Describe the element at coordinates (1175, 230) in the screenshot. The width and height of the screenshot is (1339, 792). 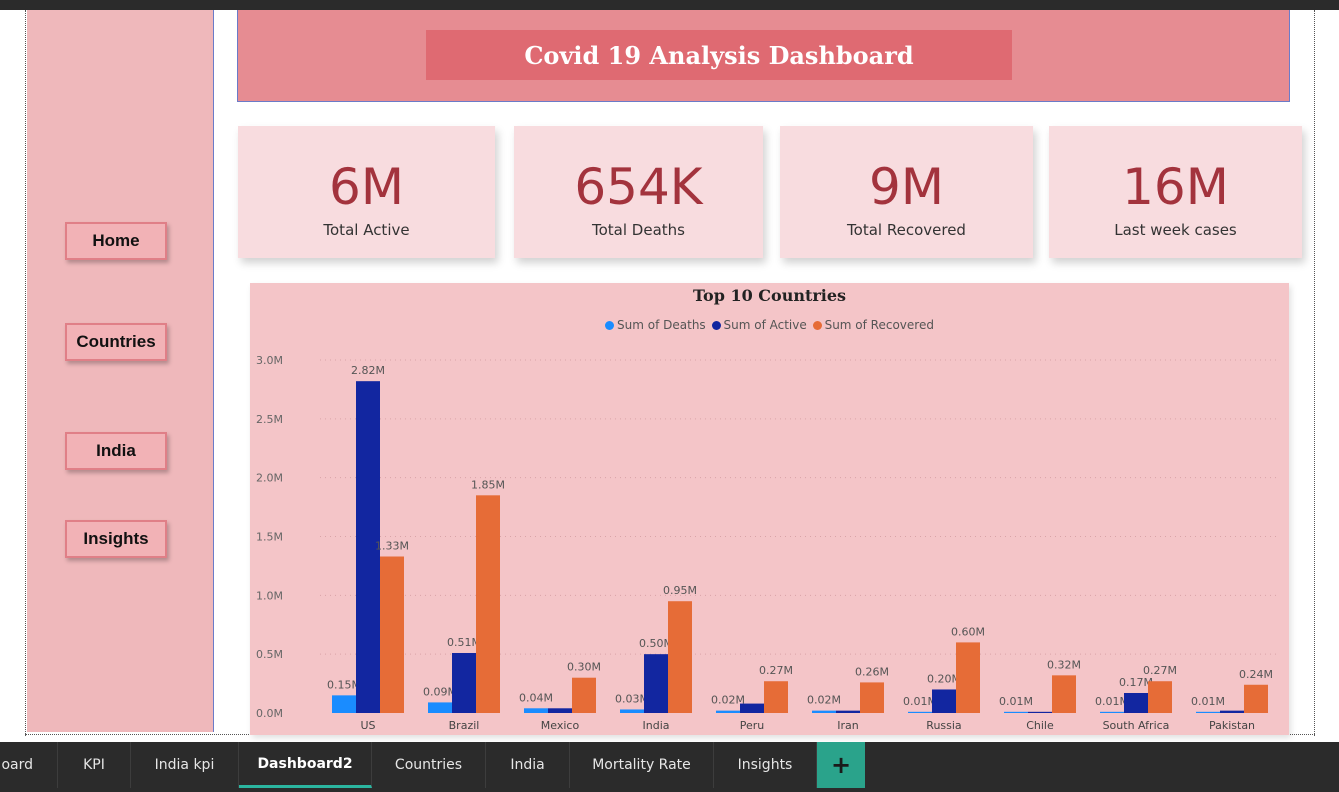
I see `kpi-label: Last week cases` at that location.